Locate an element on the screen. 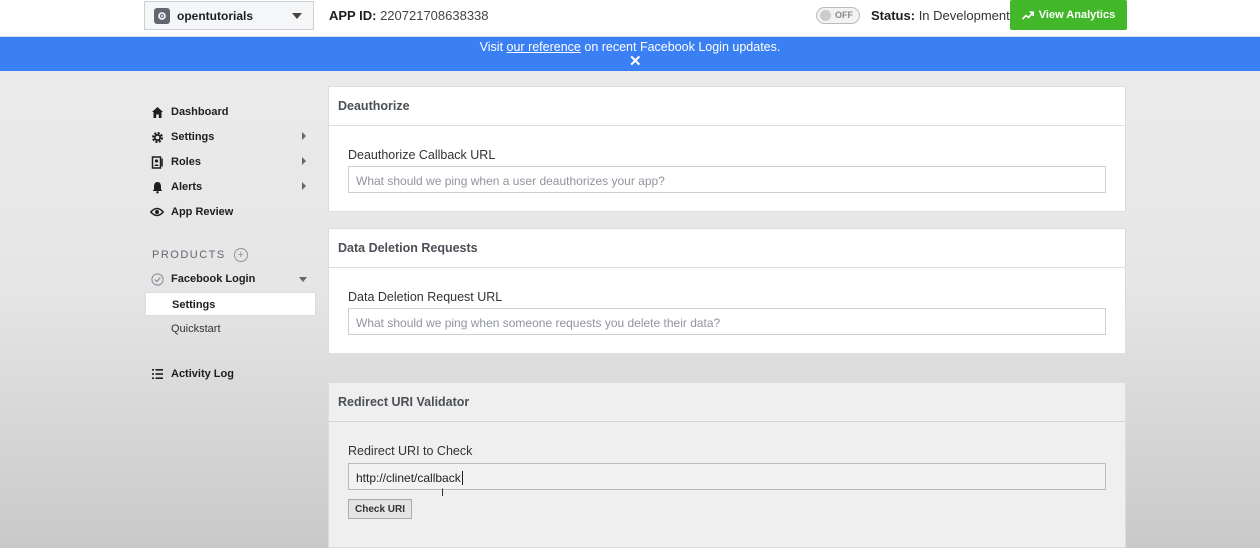 Image resolution: width=1260 pixels, height=548 pixels. redirect-validator-title: Redirect URI Validator is located at coordinates (727, 402).